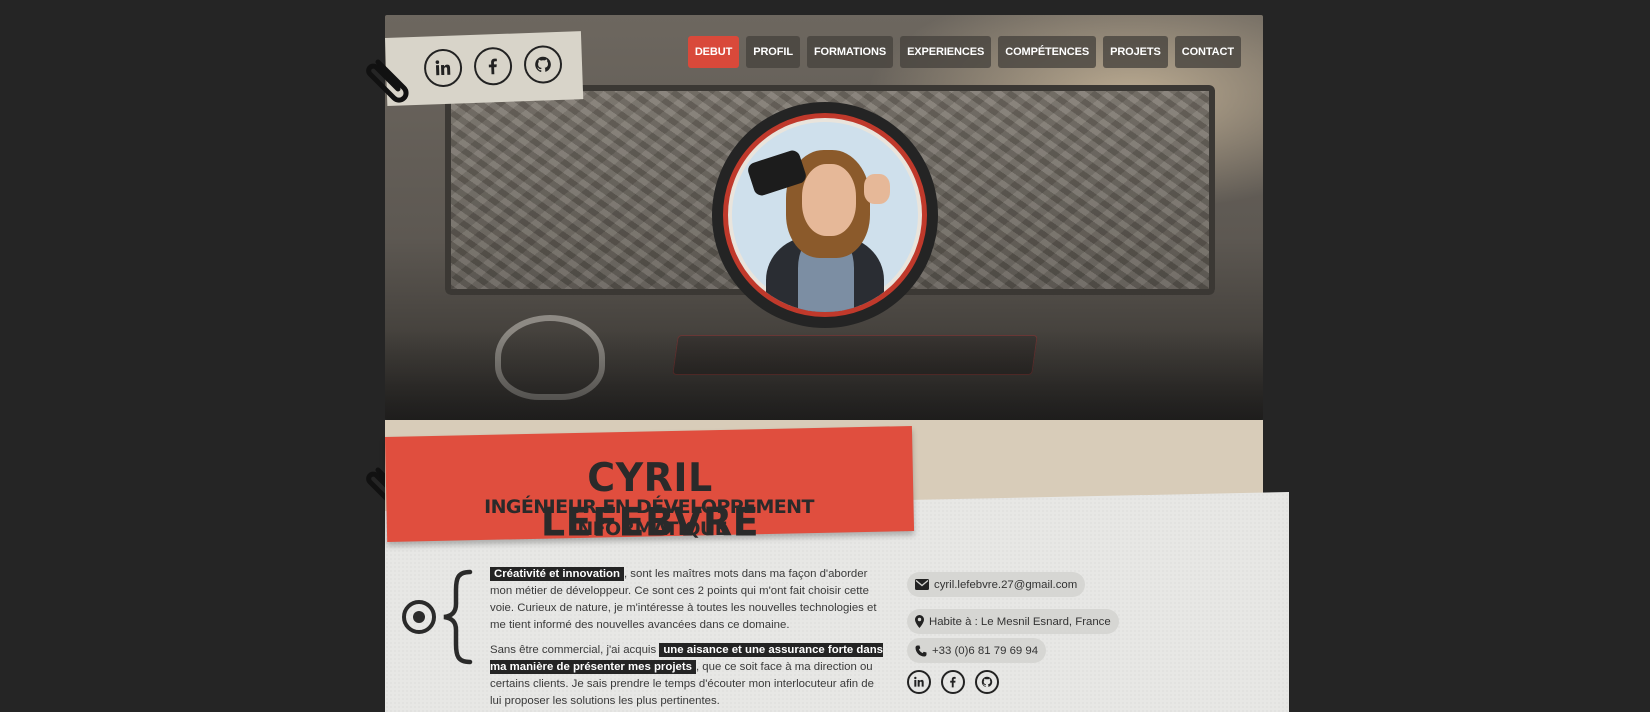 The width and height of the screenshot is (1650, 712). I want to click on target-icon, so click(419, 617).